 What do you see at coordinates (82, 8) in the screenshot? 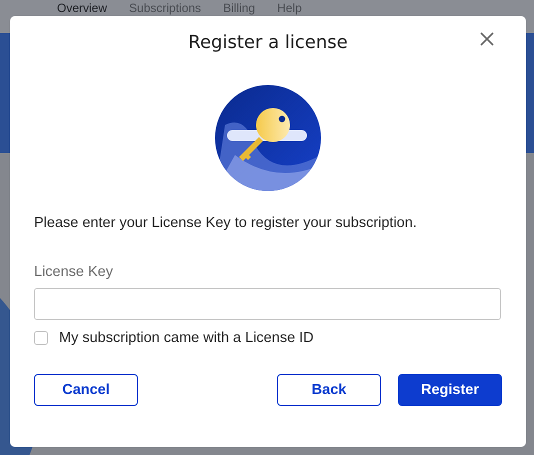
I see `nav-tab: Overview` at bounding box center [82, 8].